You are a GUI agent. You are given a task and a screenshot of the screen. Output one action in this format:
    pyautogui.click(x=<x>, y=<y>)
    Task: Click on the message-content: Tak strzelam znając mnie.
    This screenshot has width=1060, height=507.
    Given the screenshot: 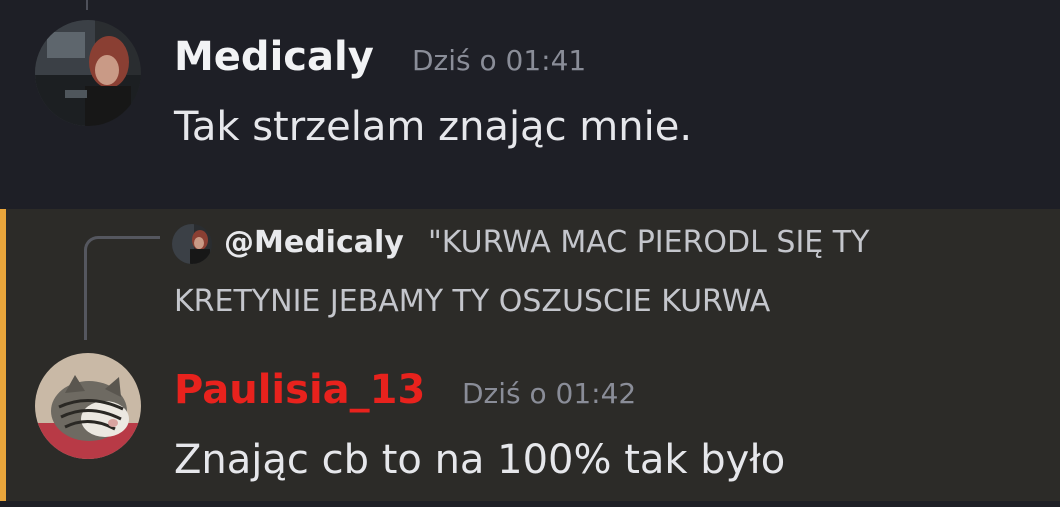 What is the action you would take?
    pyautogui.click(x=433, y=127)
    